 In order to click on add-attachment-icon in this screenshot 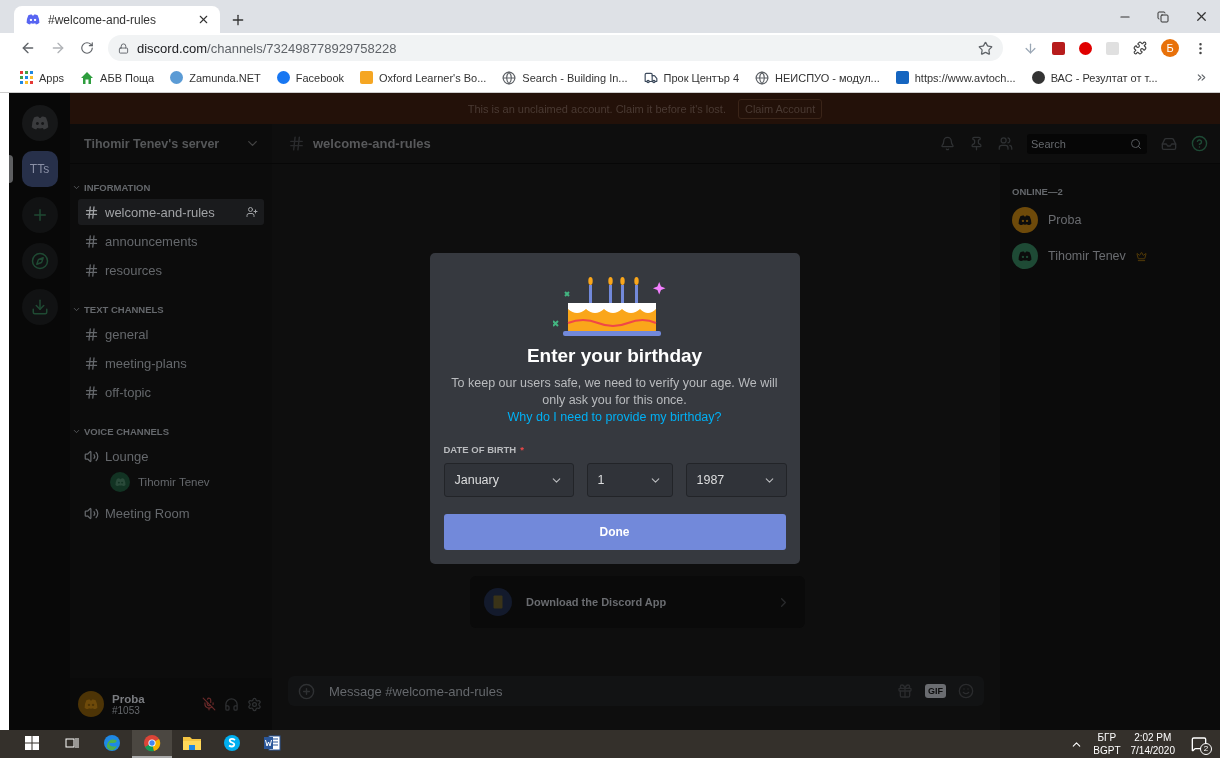, I will do `click(306, 691)`.